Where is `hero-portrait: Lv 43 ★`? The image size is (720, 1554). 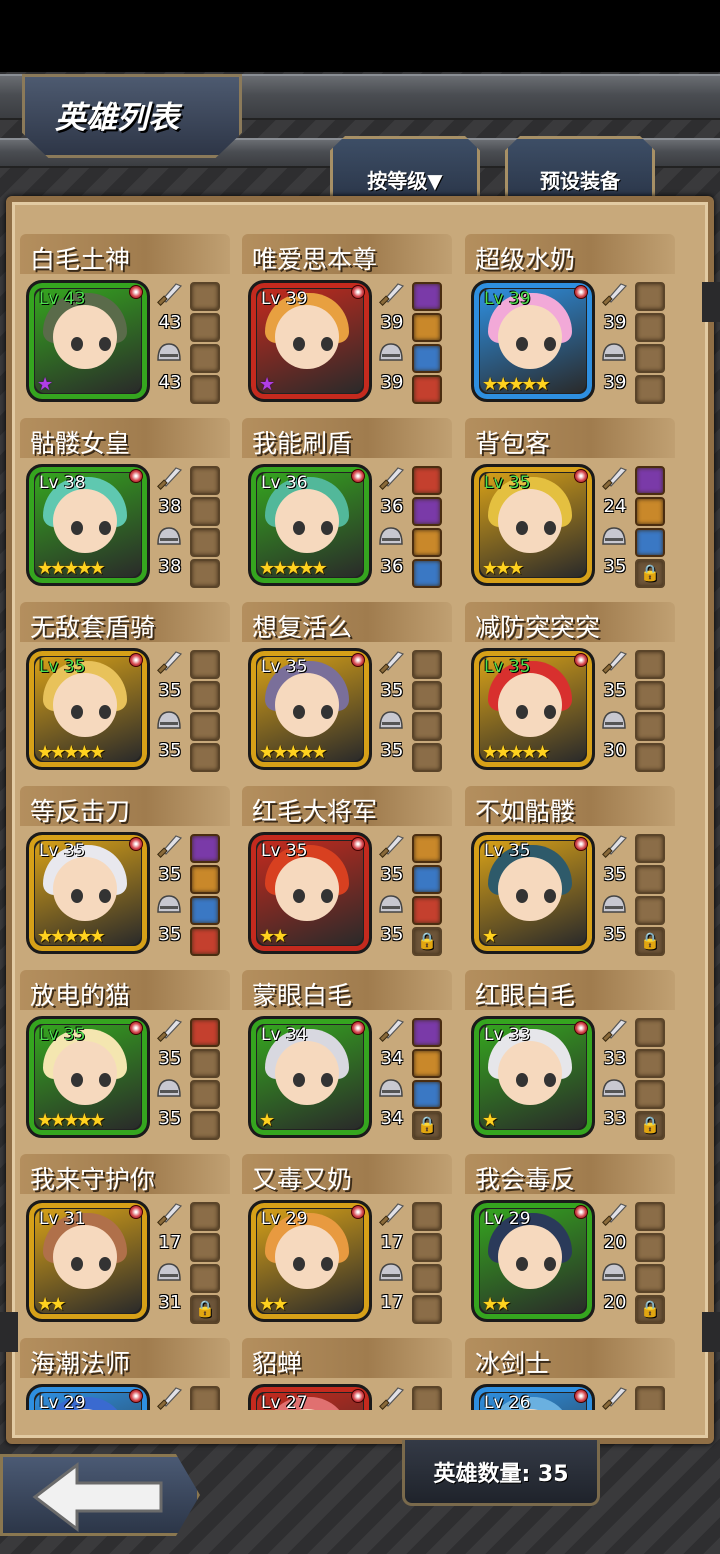
hero-portrait: Lv 43 ★ is located at coordinates (88, 341).